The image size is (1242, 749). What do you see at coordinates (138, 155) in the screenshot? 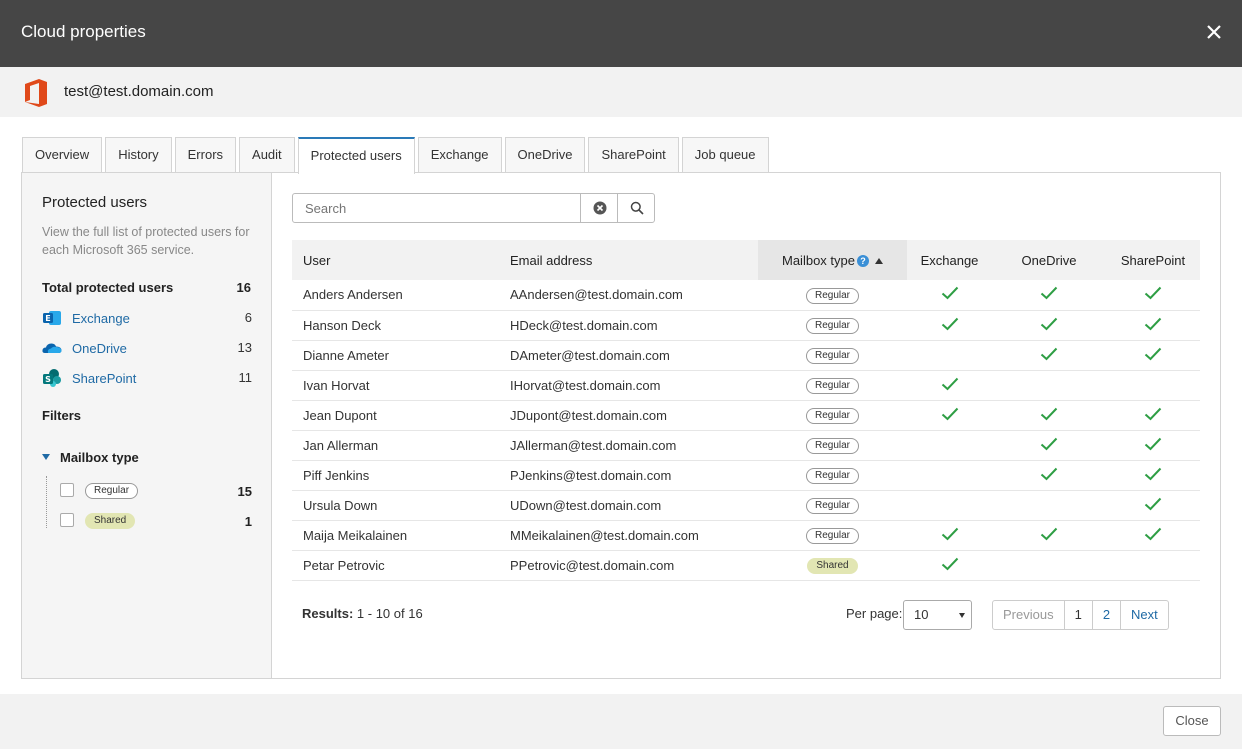
I see `tab-history: History` at bounding box center [138, 155].